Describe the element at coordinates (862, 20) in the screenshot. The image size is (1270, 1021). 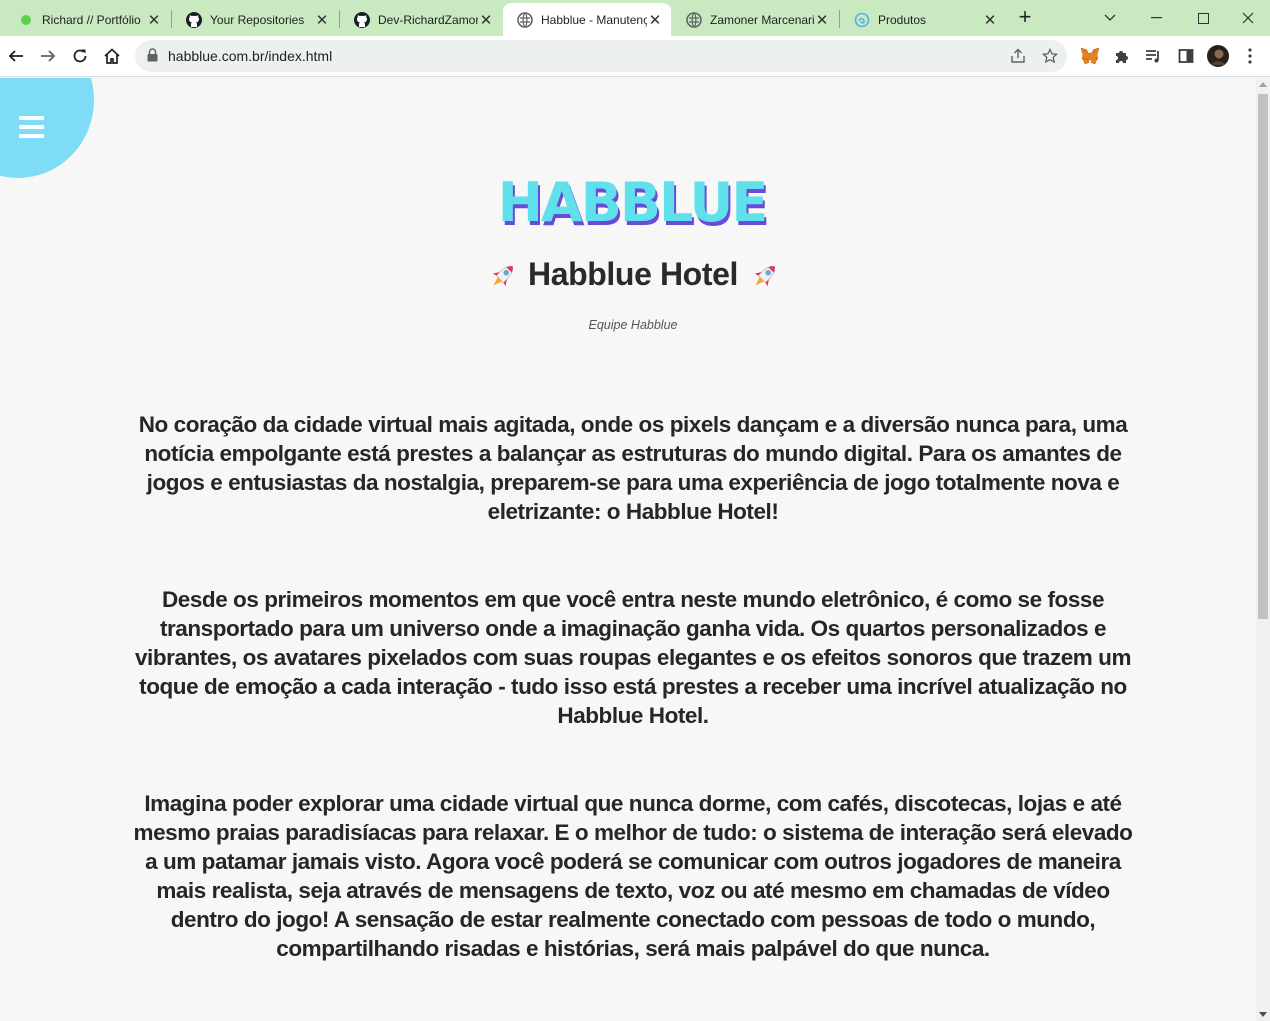
I see `swirl-icon` at that location.